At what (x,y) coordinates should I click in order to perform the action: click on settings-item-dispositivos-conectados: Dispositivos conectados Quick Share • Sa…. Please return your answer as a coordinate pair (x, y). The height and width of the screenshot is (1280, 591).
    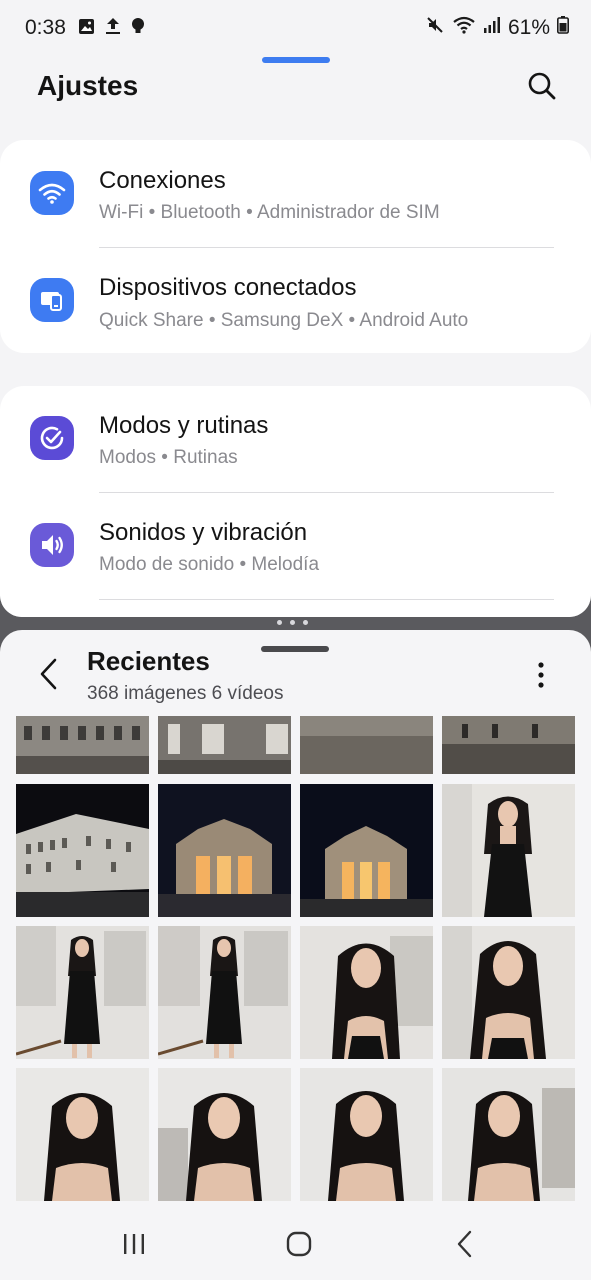
    Looking at the image, I should click on (295, 301).